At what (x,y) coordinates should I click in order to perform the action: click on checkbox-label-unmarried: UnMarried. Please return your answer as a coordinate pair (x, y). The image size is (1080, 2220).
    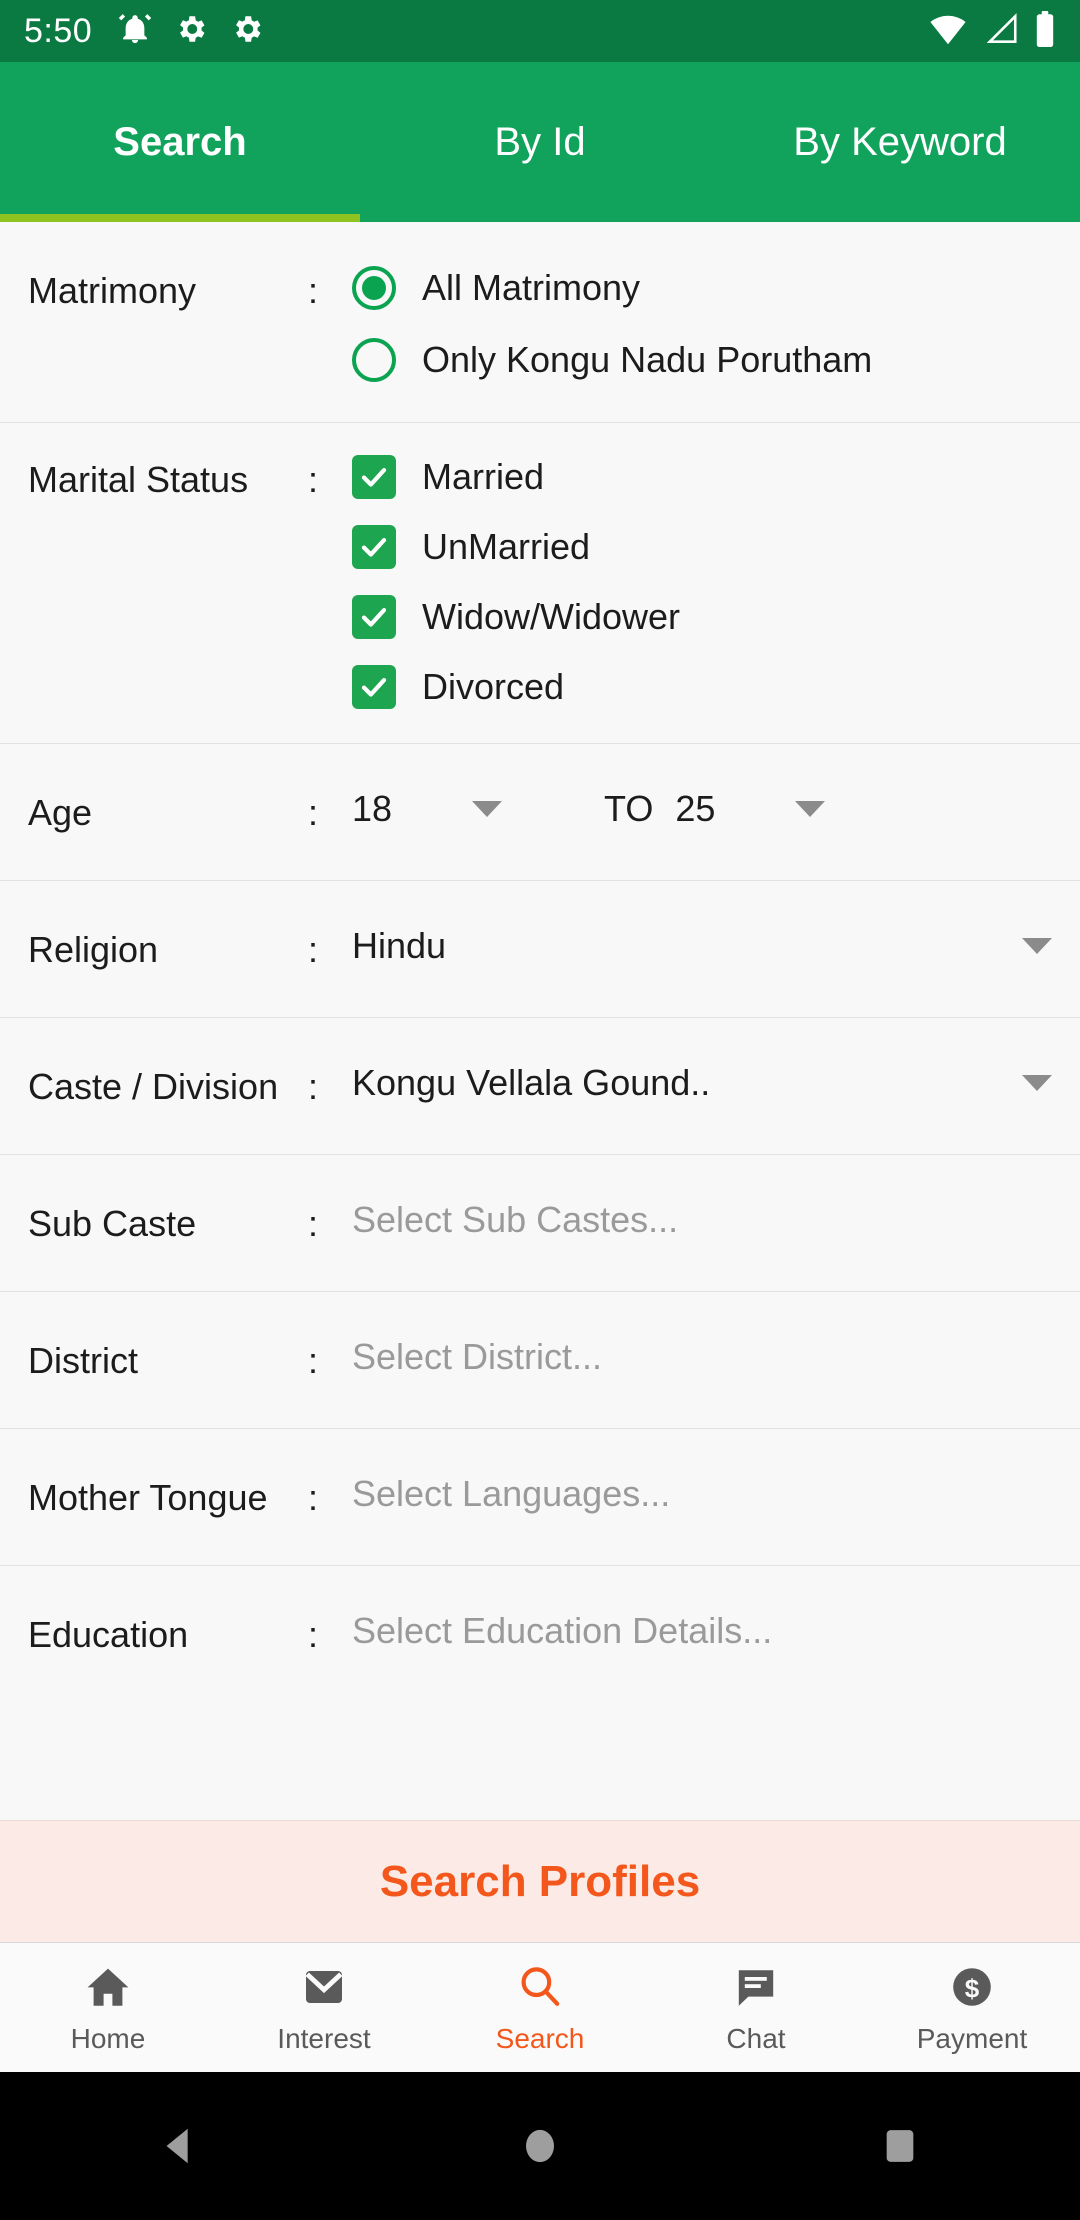
    Looking at the image, I should click on (506, 546).